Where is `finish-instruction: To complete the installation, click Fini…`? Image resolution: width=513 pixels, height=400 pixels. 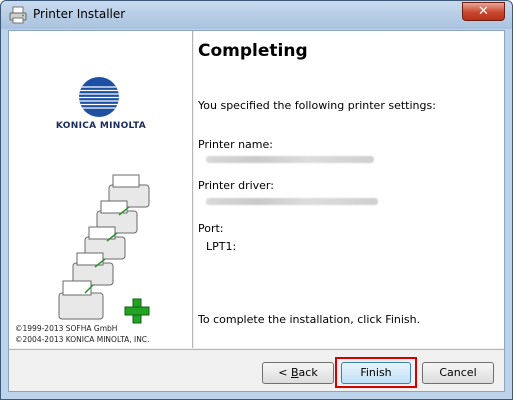 finish-instruction: To complete the installation, click Fini… is located at coordinates (309, 319).